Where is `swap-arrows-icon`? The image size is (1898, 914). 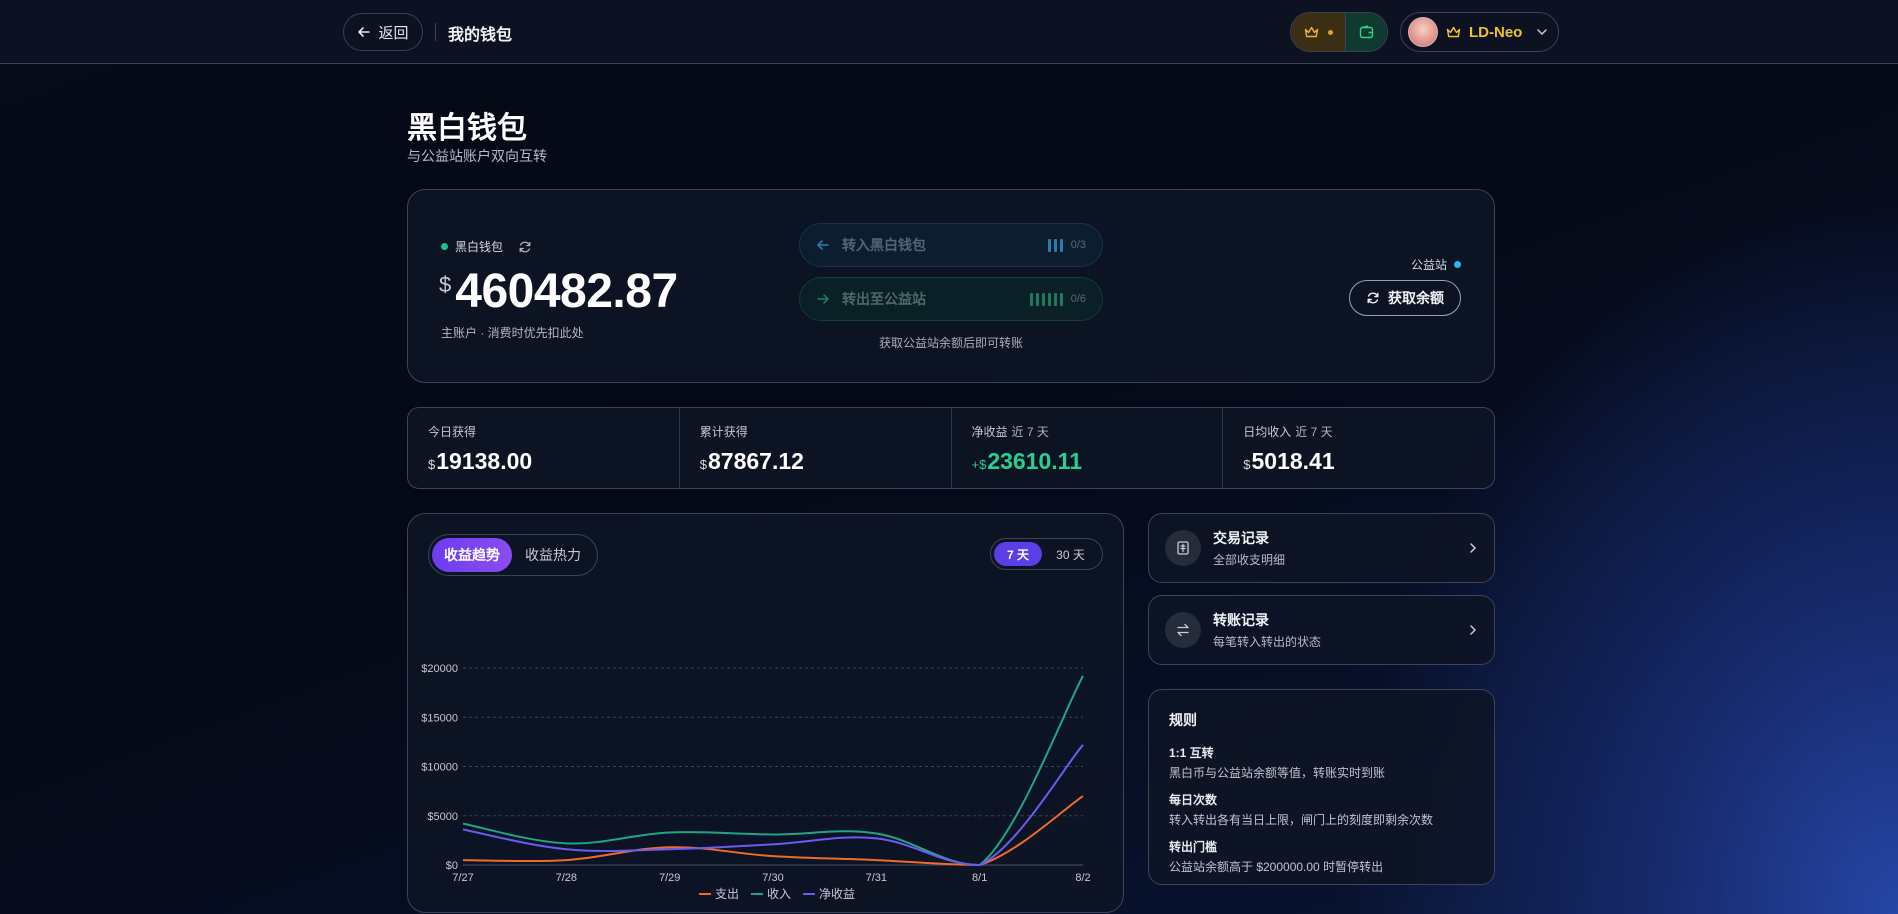 swap-arrows-icon is located at coordinates (1183, 630).